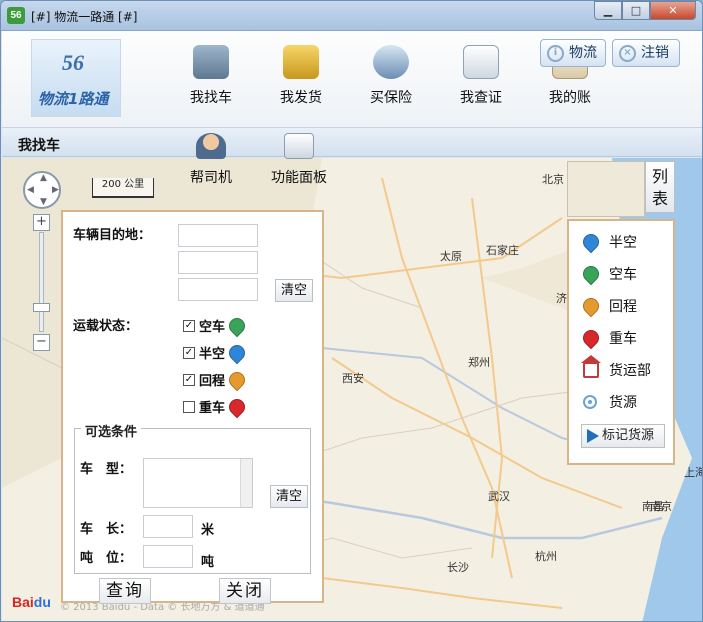  What do you see at coordinates (189, 406) in the screenshot?
I see `checkbox-mark` at bounding box center [189, 406].